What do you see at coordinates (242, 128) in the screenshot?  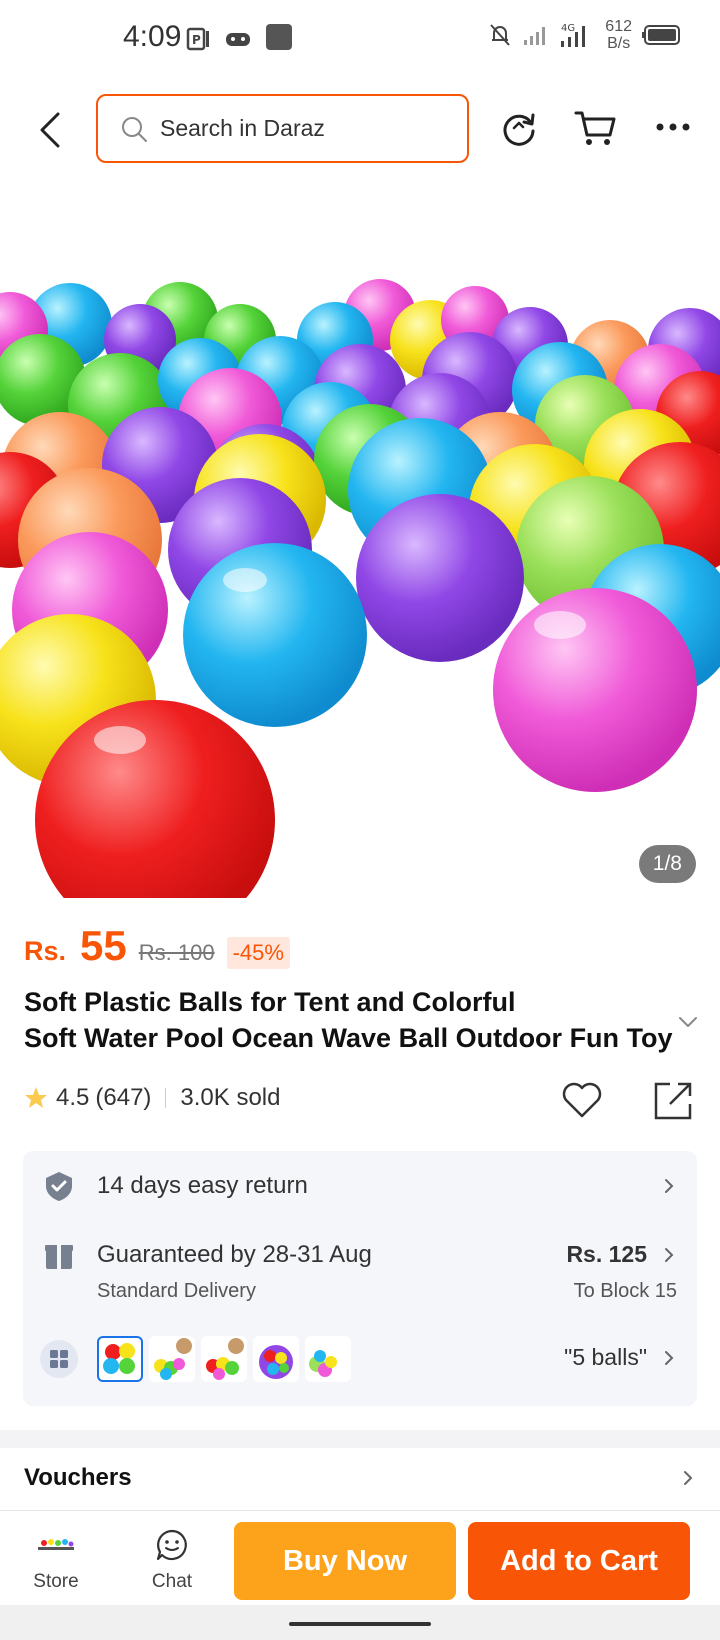 I see `search-placeholder: Search in Daraz` at bounding box center [242, 128].